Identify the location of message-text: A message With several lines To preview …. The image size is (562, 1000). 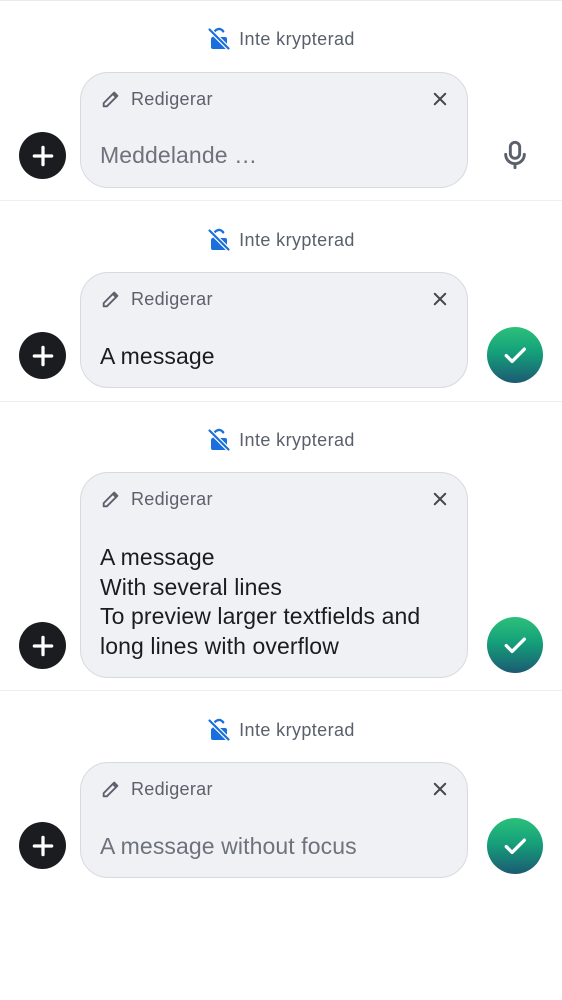
(260, 602).